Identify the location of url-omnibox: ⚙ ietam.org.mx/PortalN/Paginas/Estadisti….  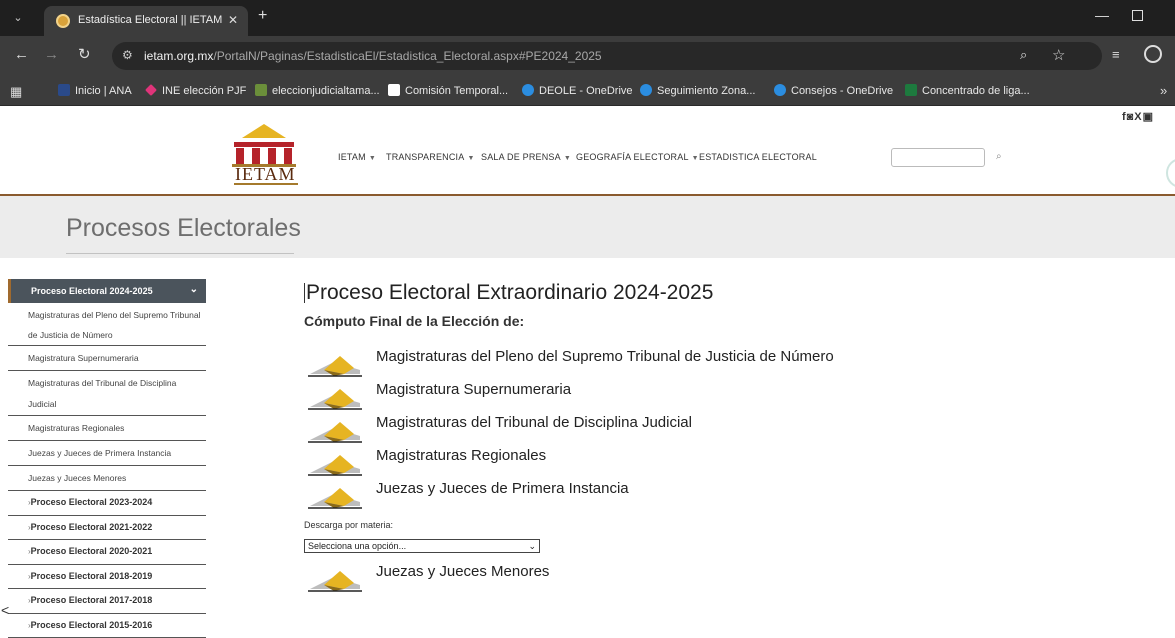
(607, 56).